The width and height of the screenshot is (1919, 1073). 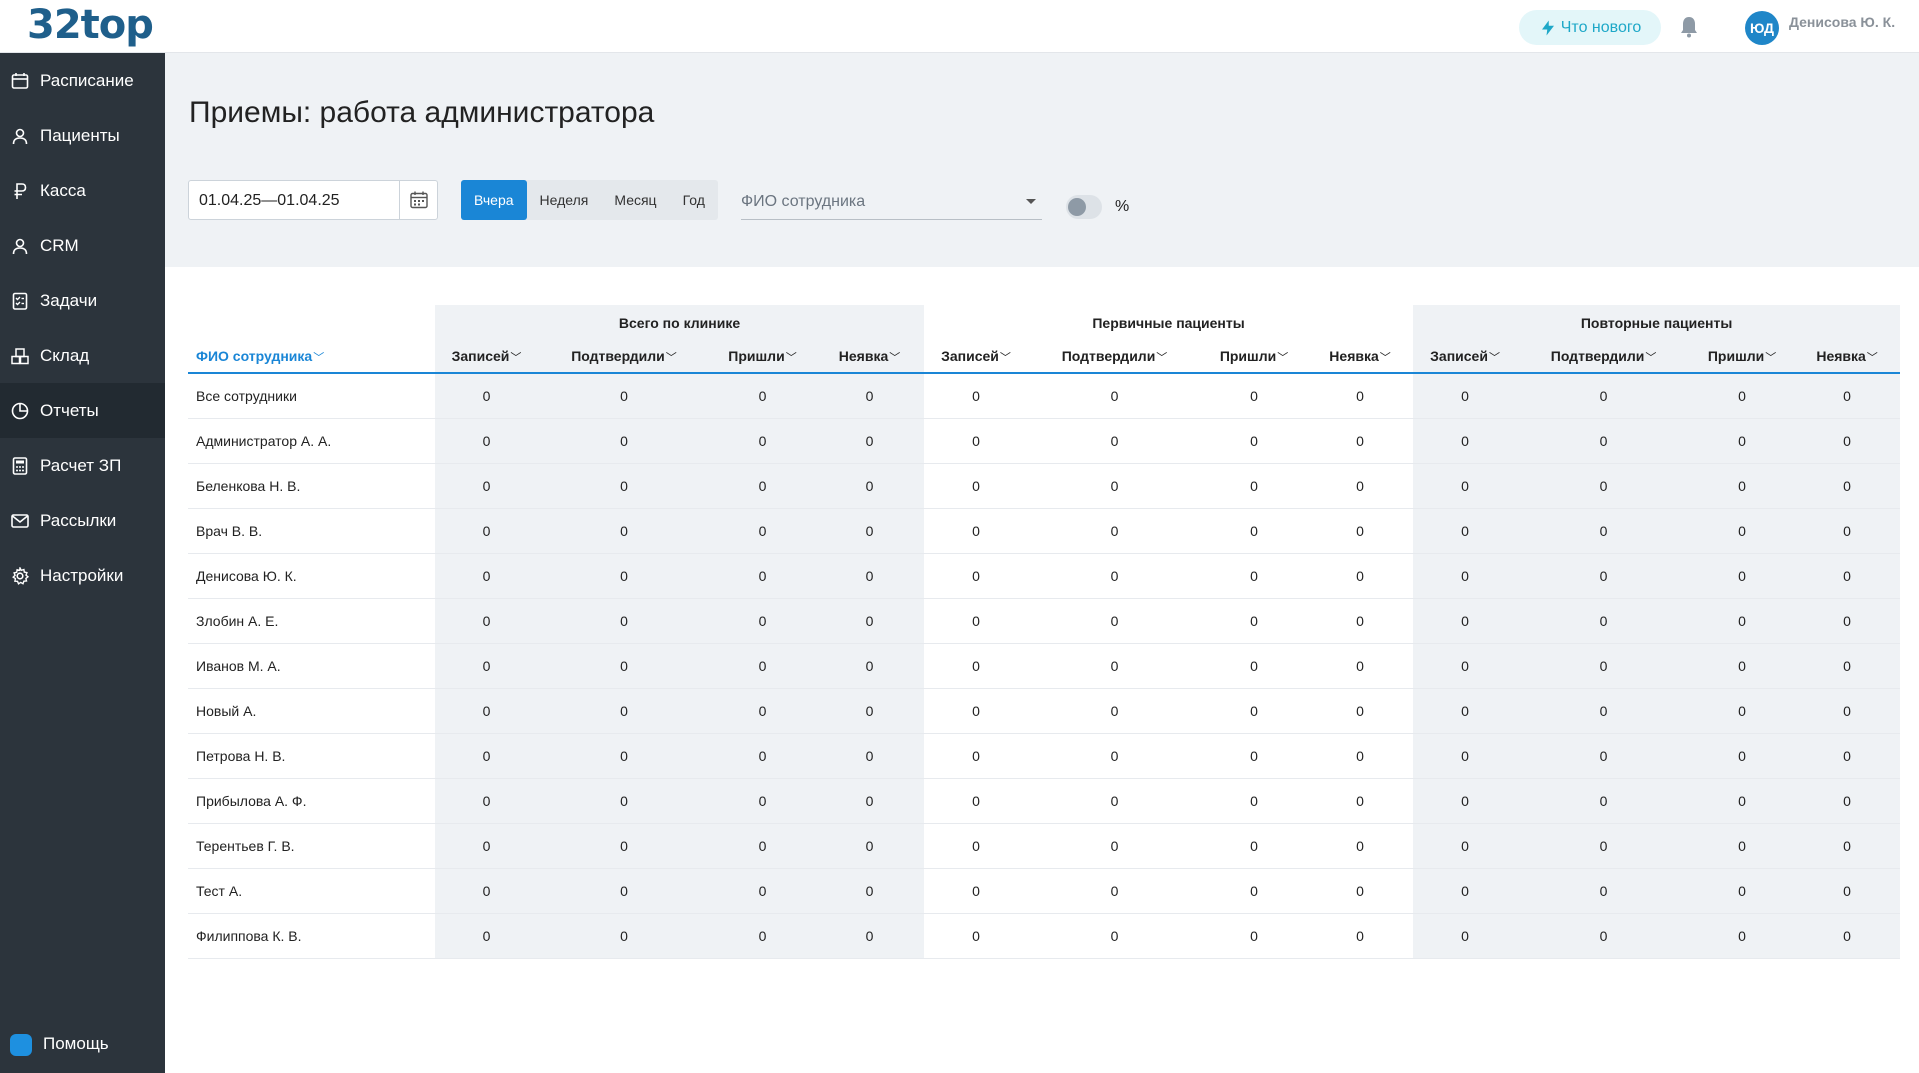 I want to click on sidebar-item-label: Задачи, so click(x=69, y=300).